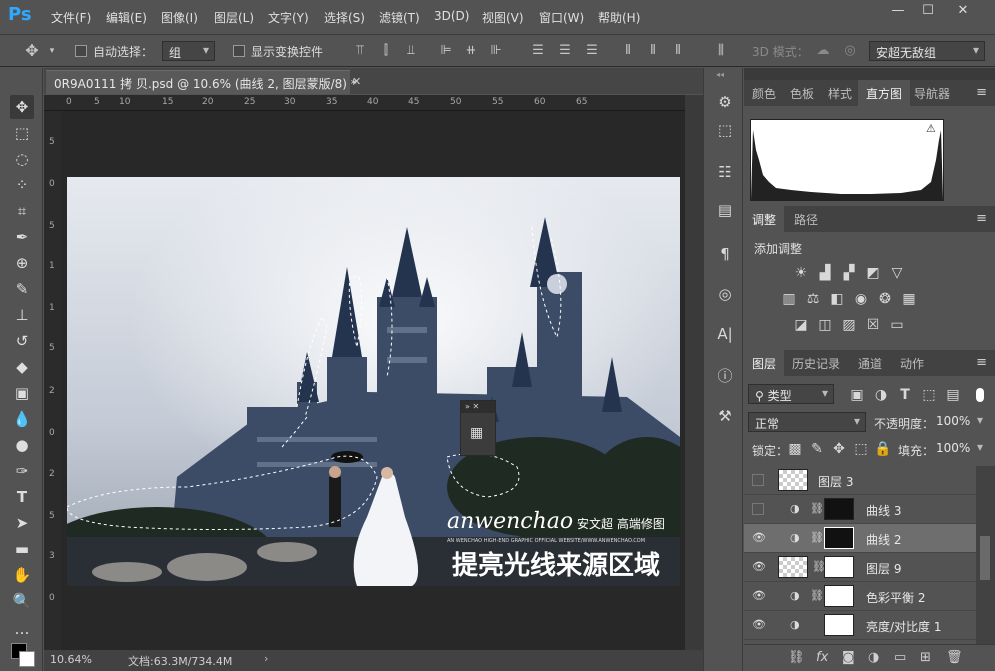 This screenshot has height=671, width=995. I want to click on exposure-icon: ◩, so click(873, 273).